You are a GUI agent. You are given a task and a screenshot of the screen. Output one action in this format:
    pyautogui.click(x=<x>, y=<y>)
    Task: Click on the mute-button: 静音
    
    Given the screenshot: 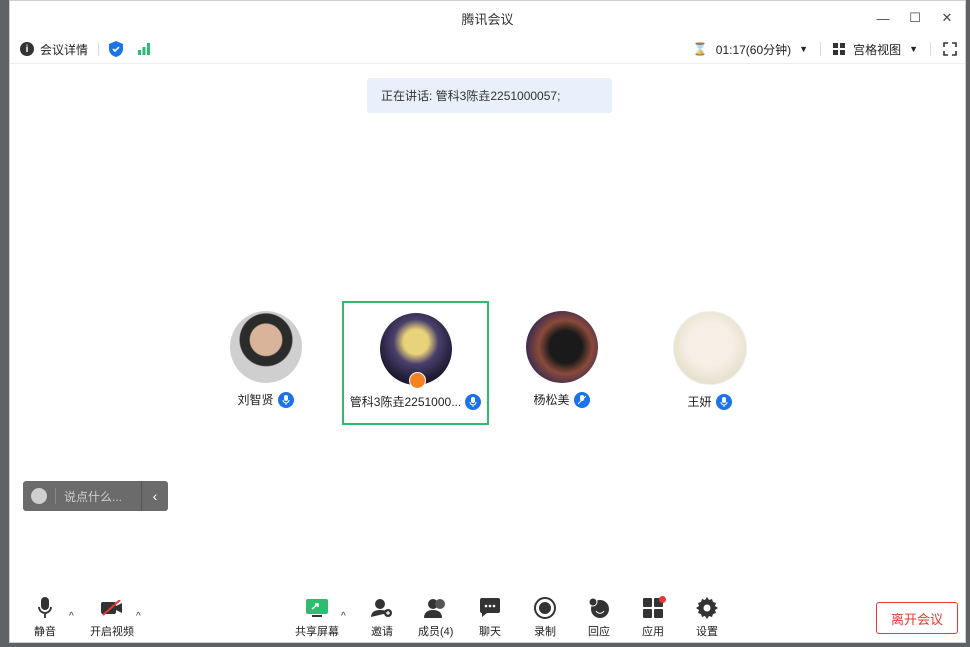 What is the action you would take?
    pyautogui.click(x=45, y=618)
    